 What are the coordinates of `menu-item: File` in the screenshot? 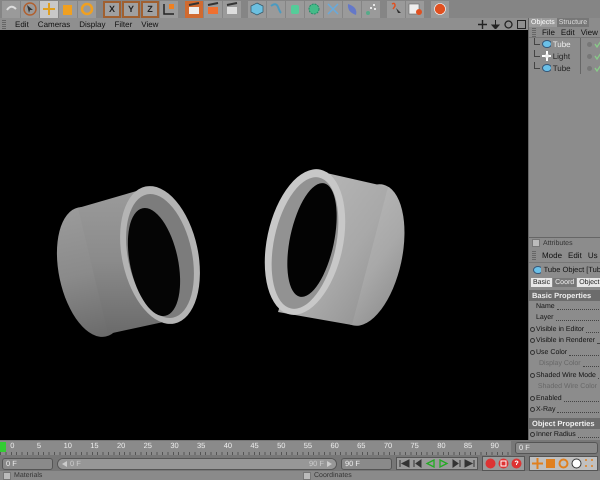 It's located at (548, 32).